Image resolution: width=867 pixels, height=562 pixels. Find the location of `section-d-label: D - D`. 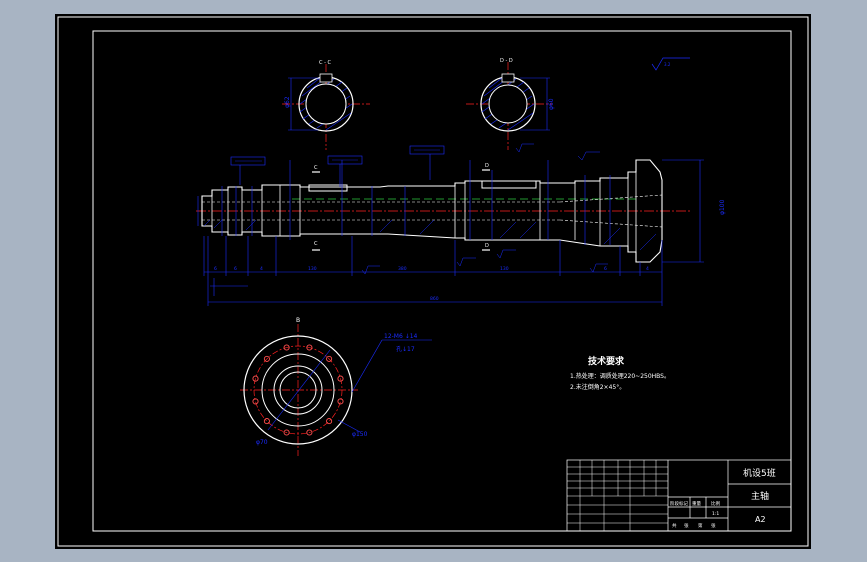

section-d-label: D - D is located at coordinates (506, 61).